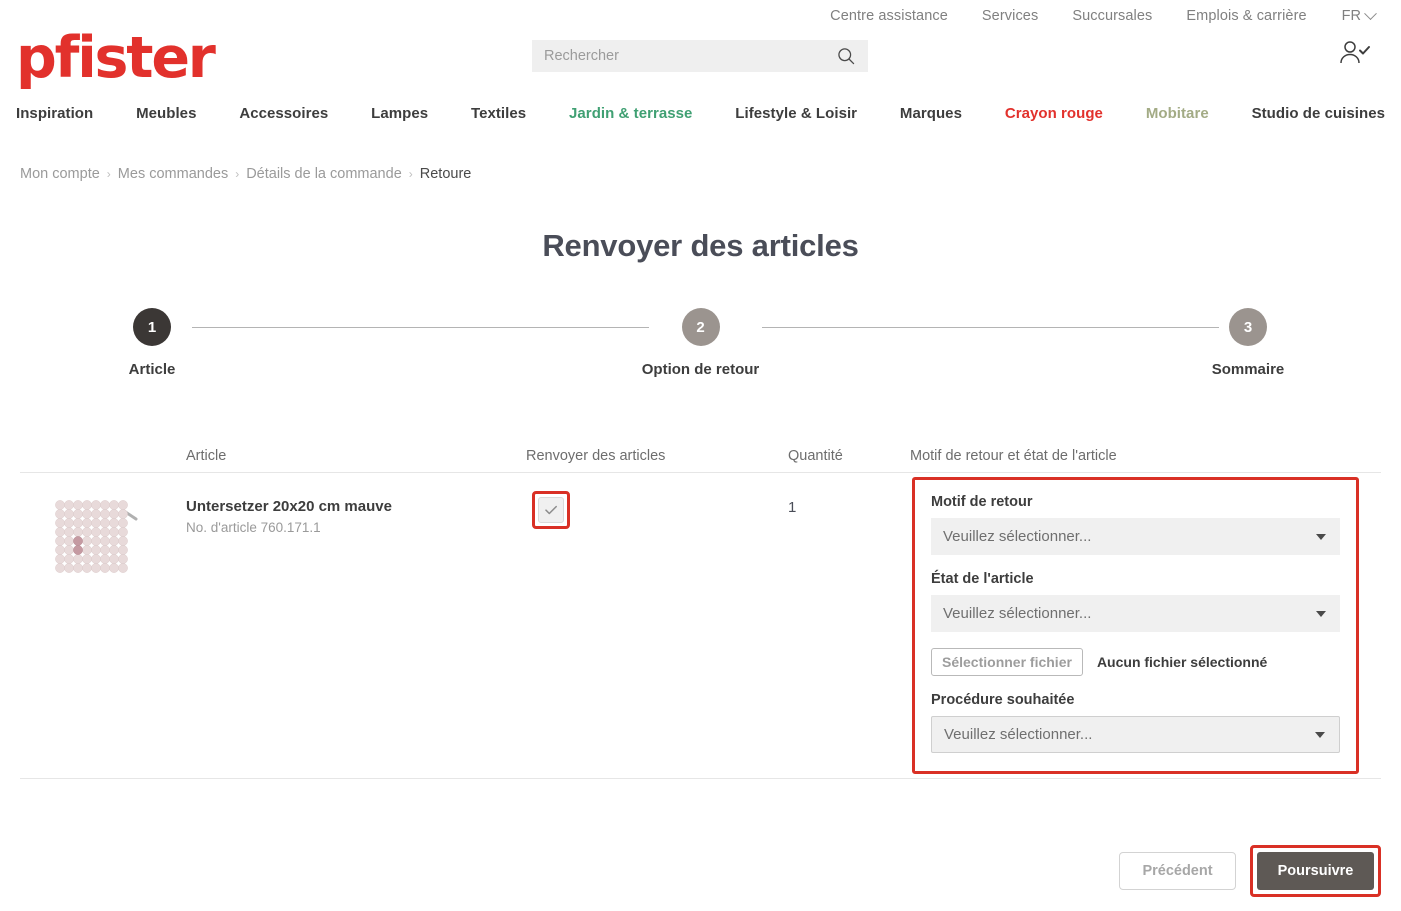  I want to click on return-checkbox, so click(551, 510).